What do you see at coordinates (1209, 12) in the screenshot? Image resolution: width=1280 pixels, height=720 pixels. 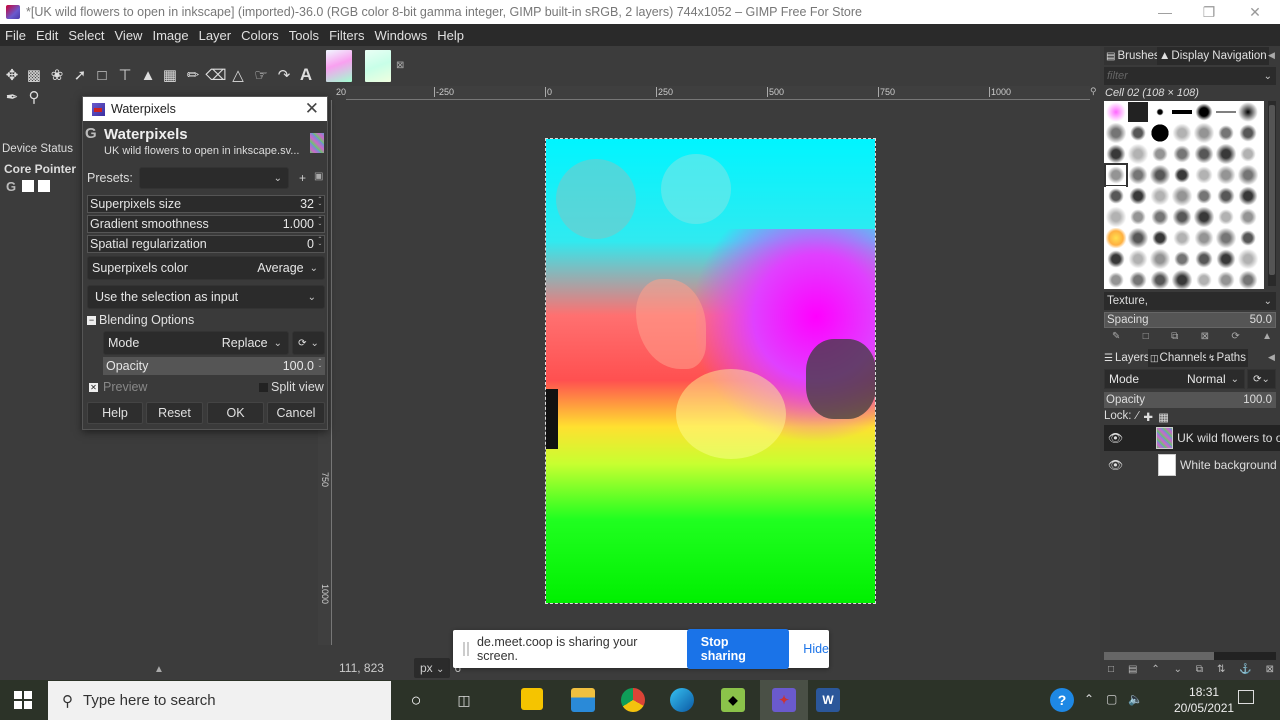 I see `restore-icon: ❐` at bounding box center [1209, 12].